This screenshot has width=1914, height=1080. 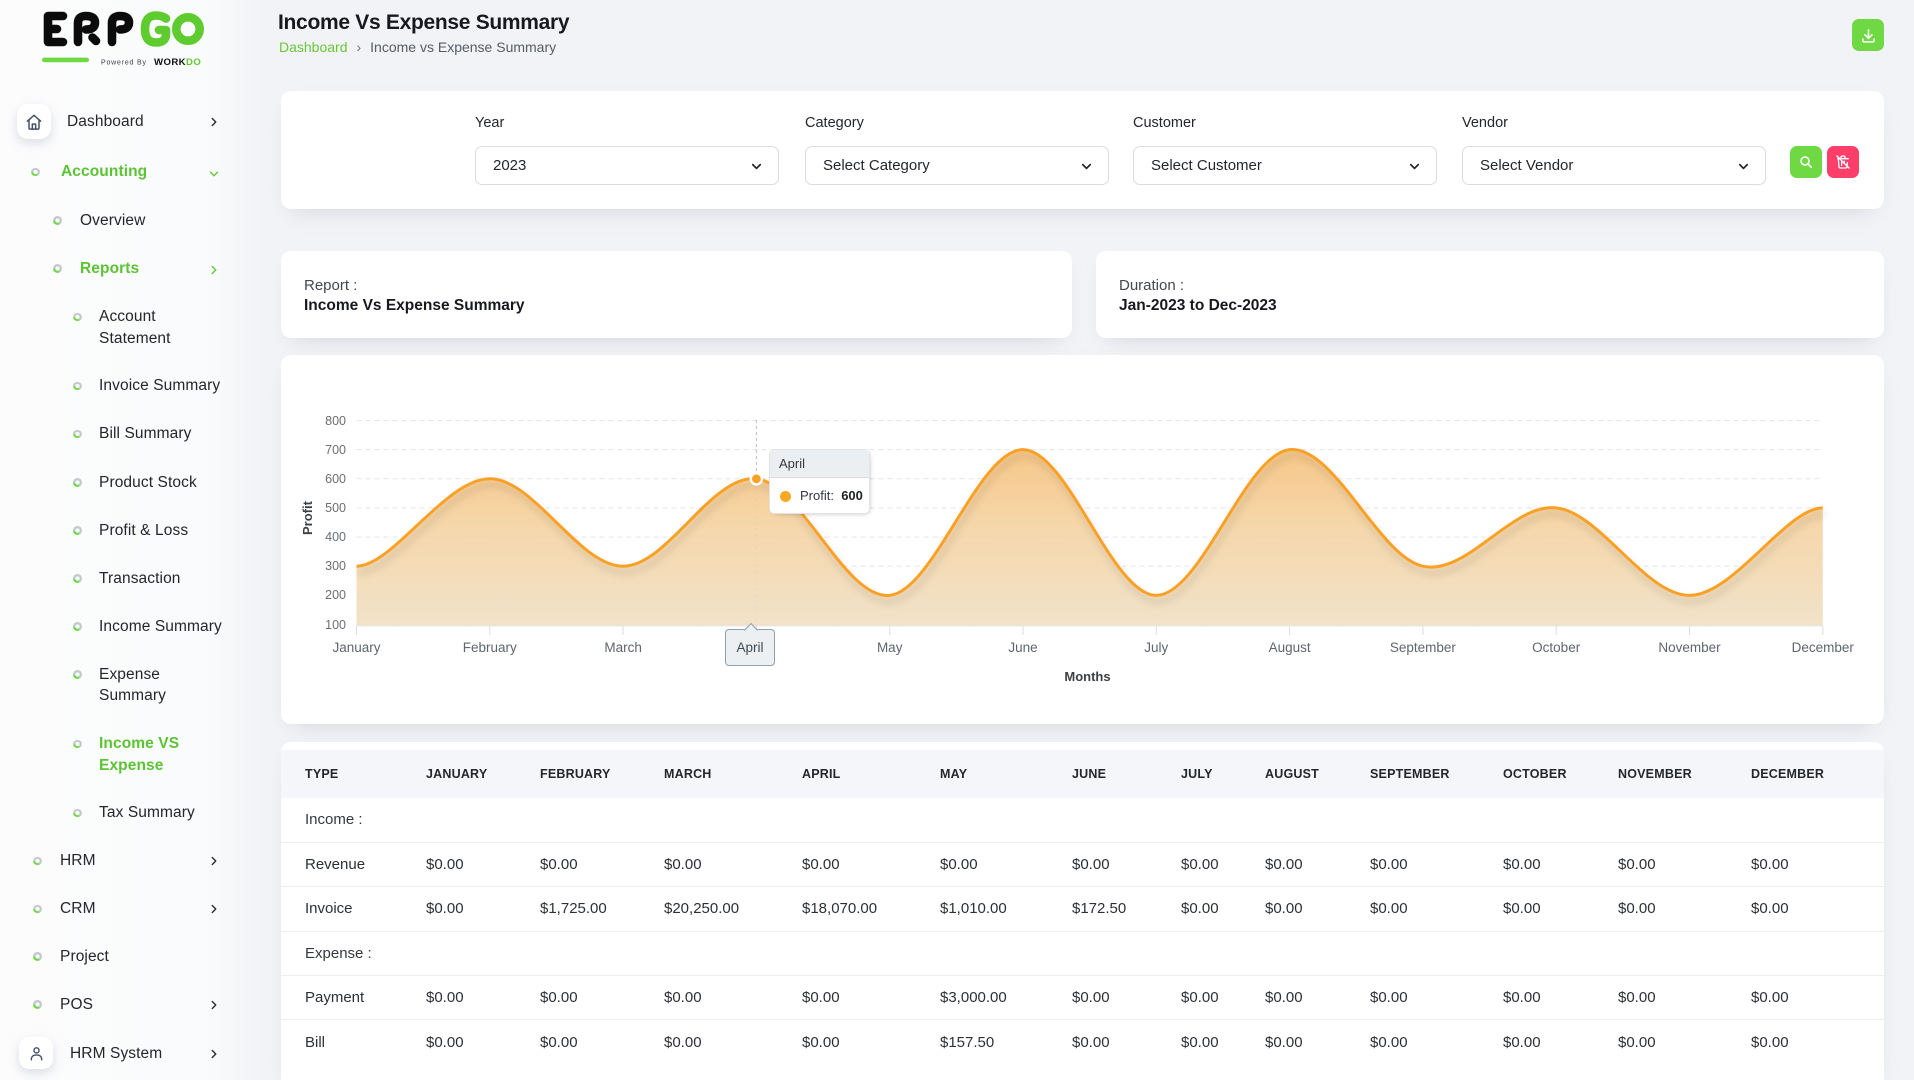 What do you see at coordinates (335, 625) in the screenshot?
I see `svg-text: 100` at bounding box center [335, 625].